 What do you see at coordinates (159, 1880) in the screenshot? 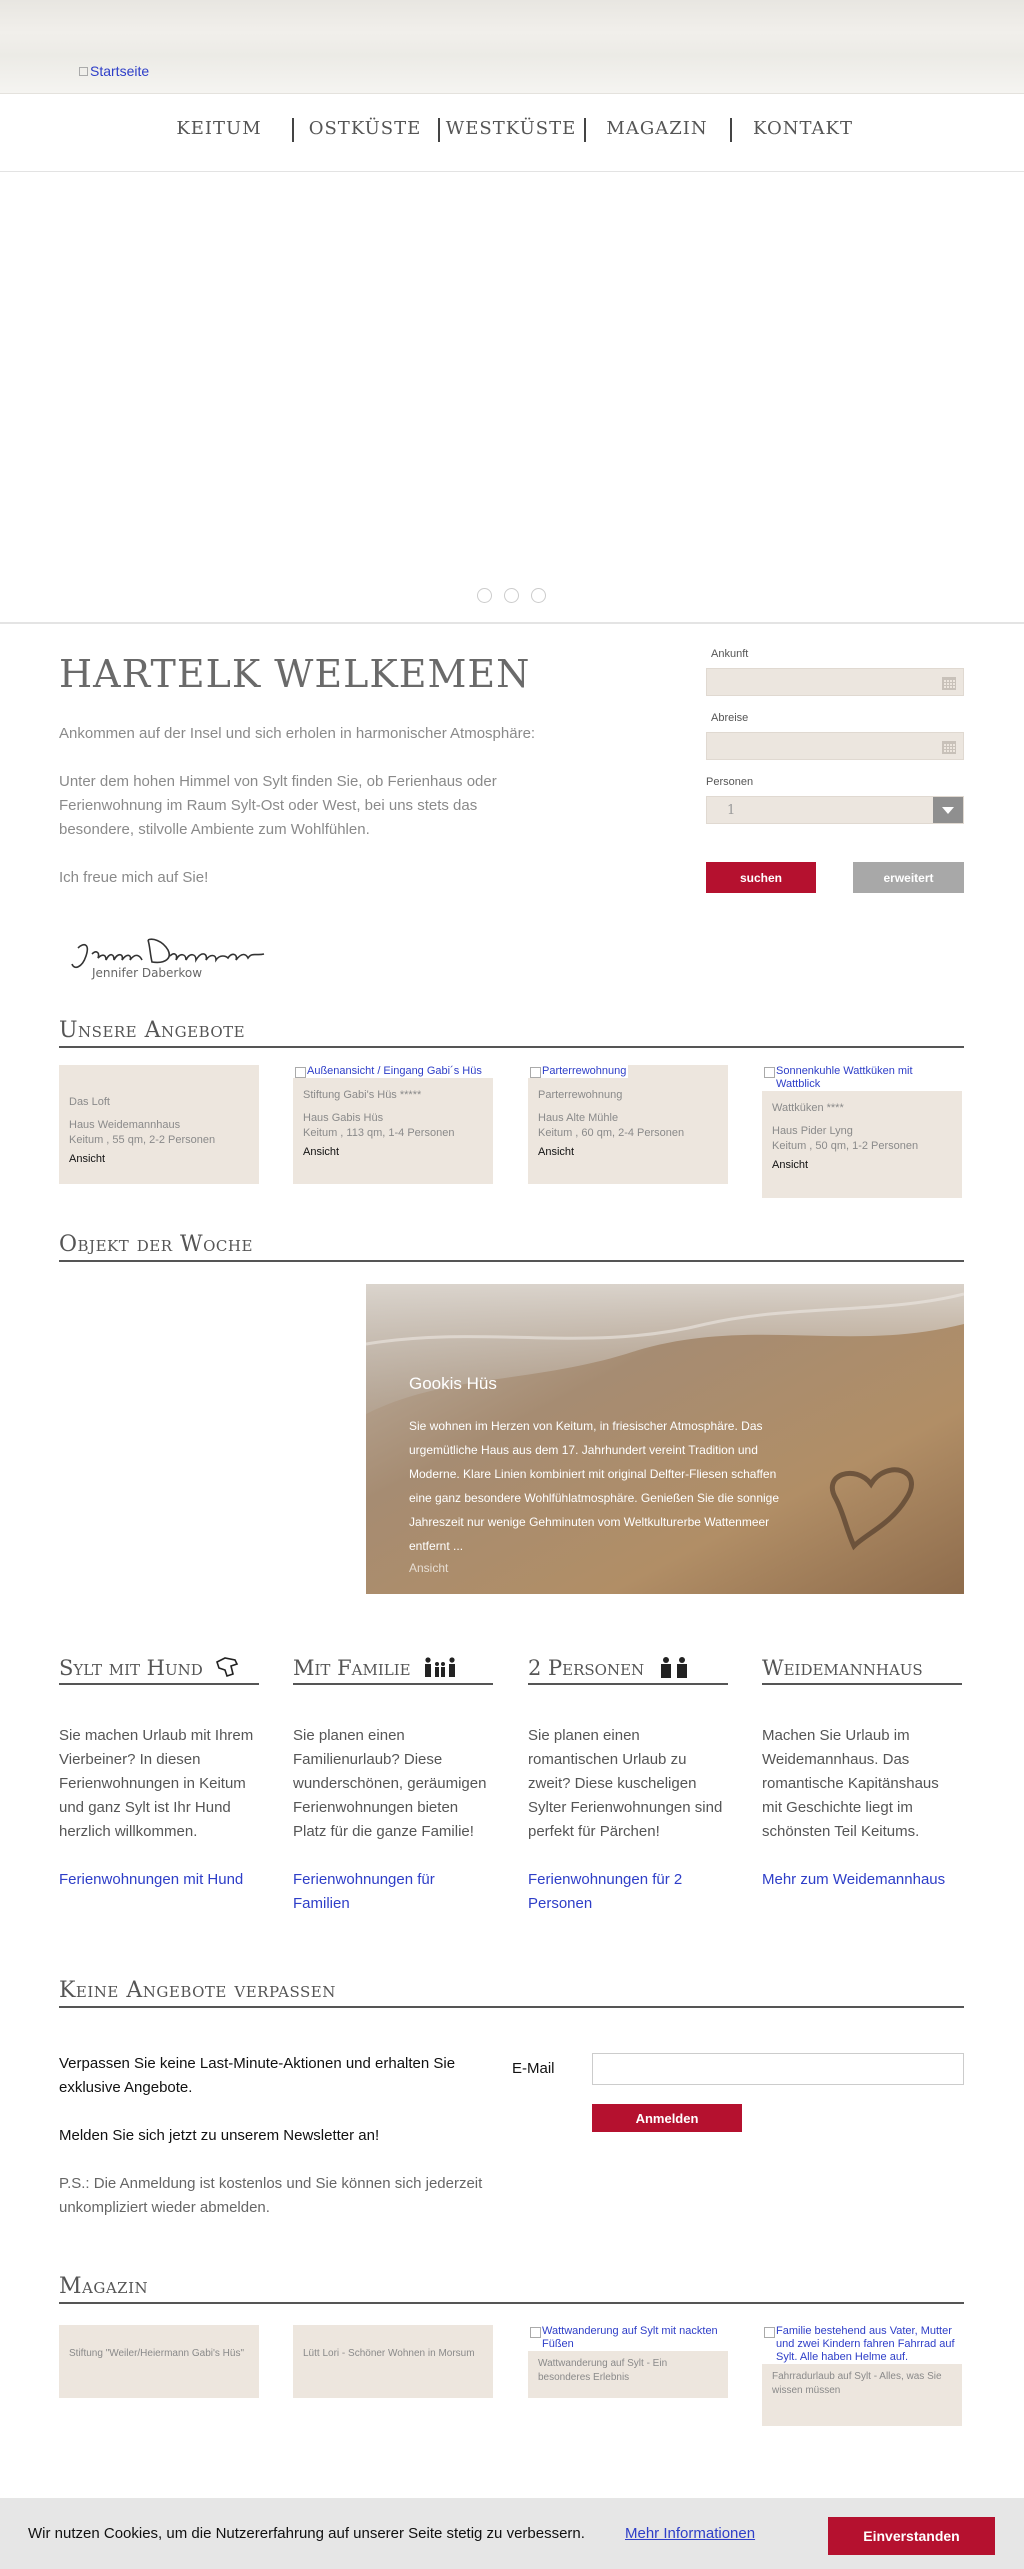
I see `feature-link-dog: Ferienwohnungen mit Hund` at bounding box center [159, 1880].